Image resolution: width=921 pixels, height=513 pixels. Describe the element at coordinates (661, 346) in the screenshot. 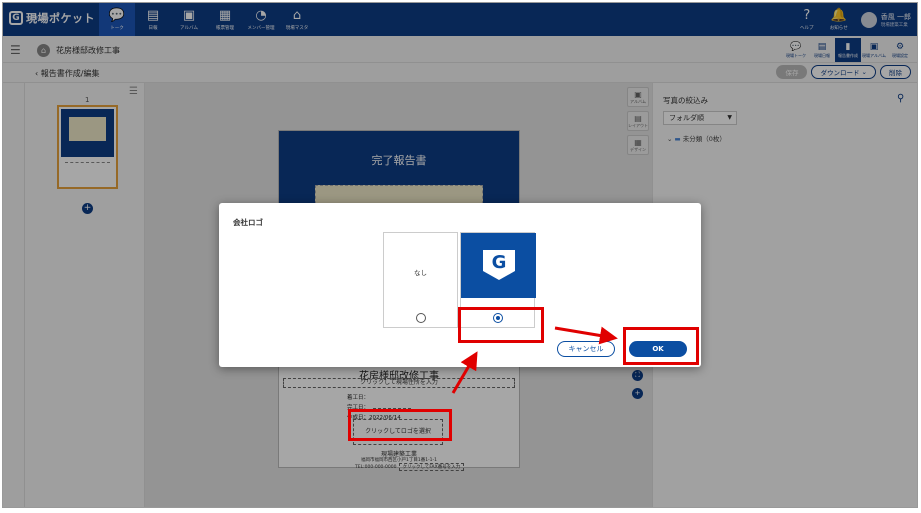

I see `highlight-ok-button` at that location.